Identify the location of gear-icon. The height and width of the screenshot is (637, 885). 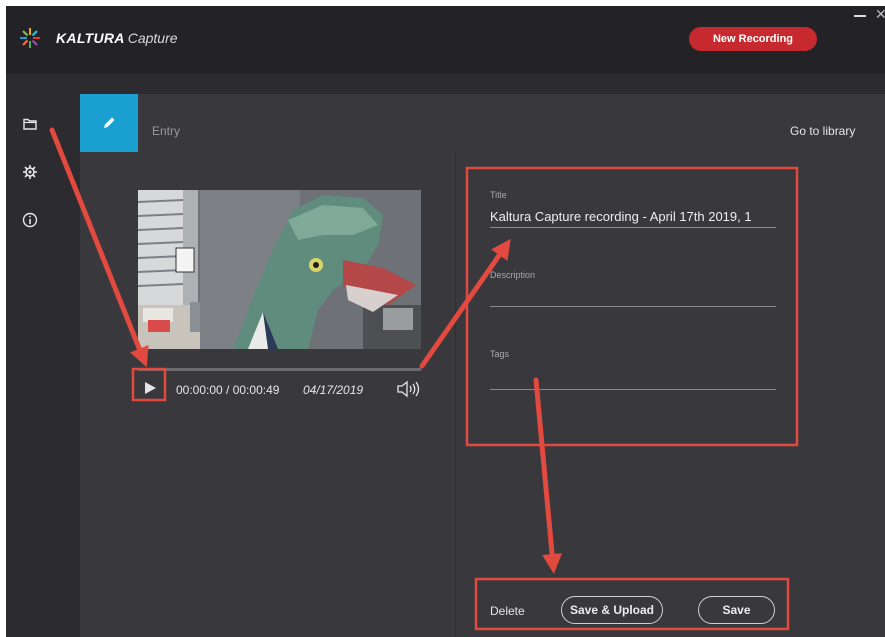
(30, 172).